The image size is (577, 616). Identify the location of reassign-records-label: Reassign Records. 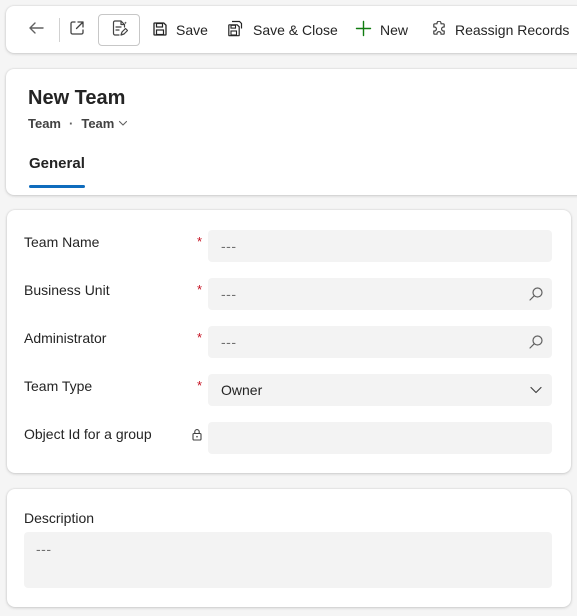
(512, 30).